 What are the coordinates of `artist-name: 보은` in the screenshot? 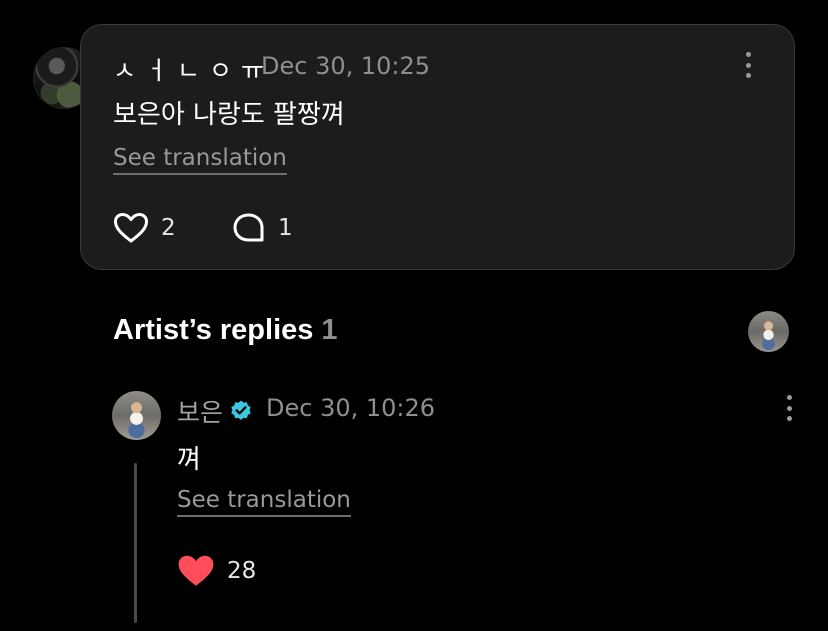 It's located at (200, 412).